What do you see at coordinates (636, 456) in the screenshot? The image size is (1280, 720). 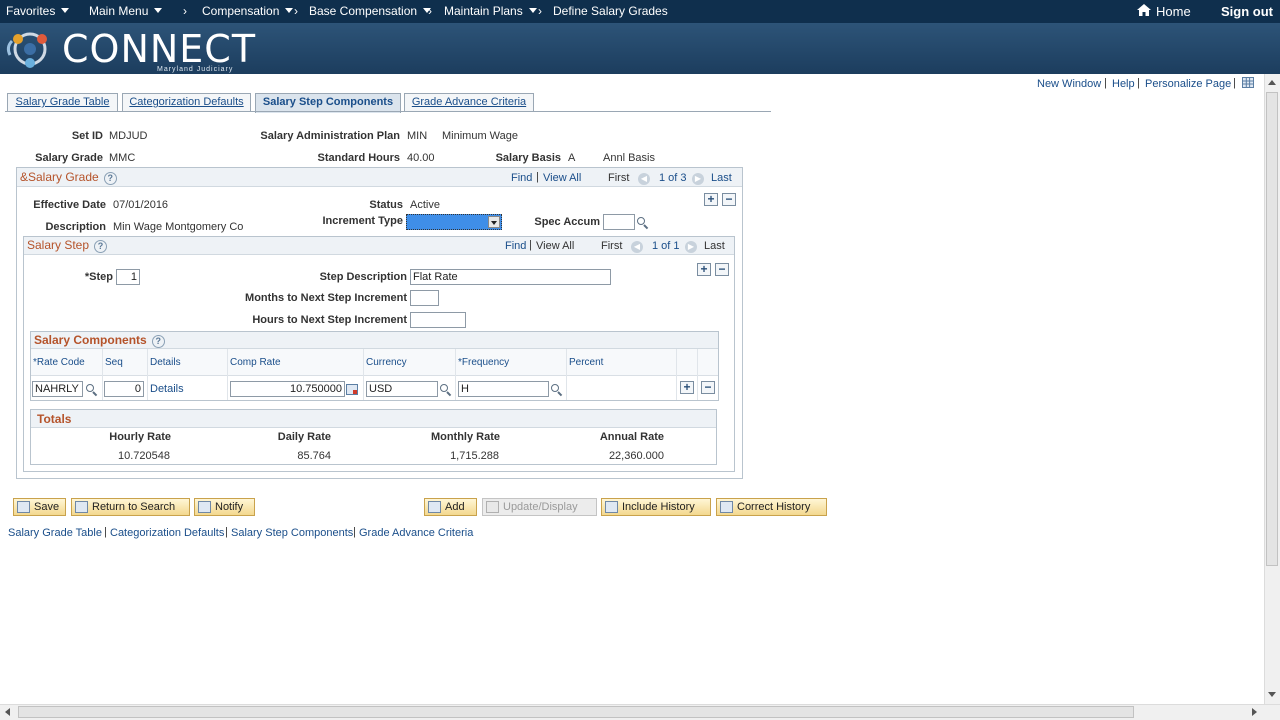 I see `annual-rate-value: 22,360.000` at bounding box center [636, 456].